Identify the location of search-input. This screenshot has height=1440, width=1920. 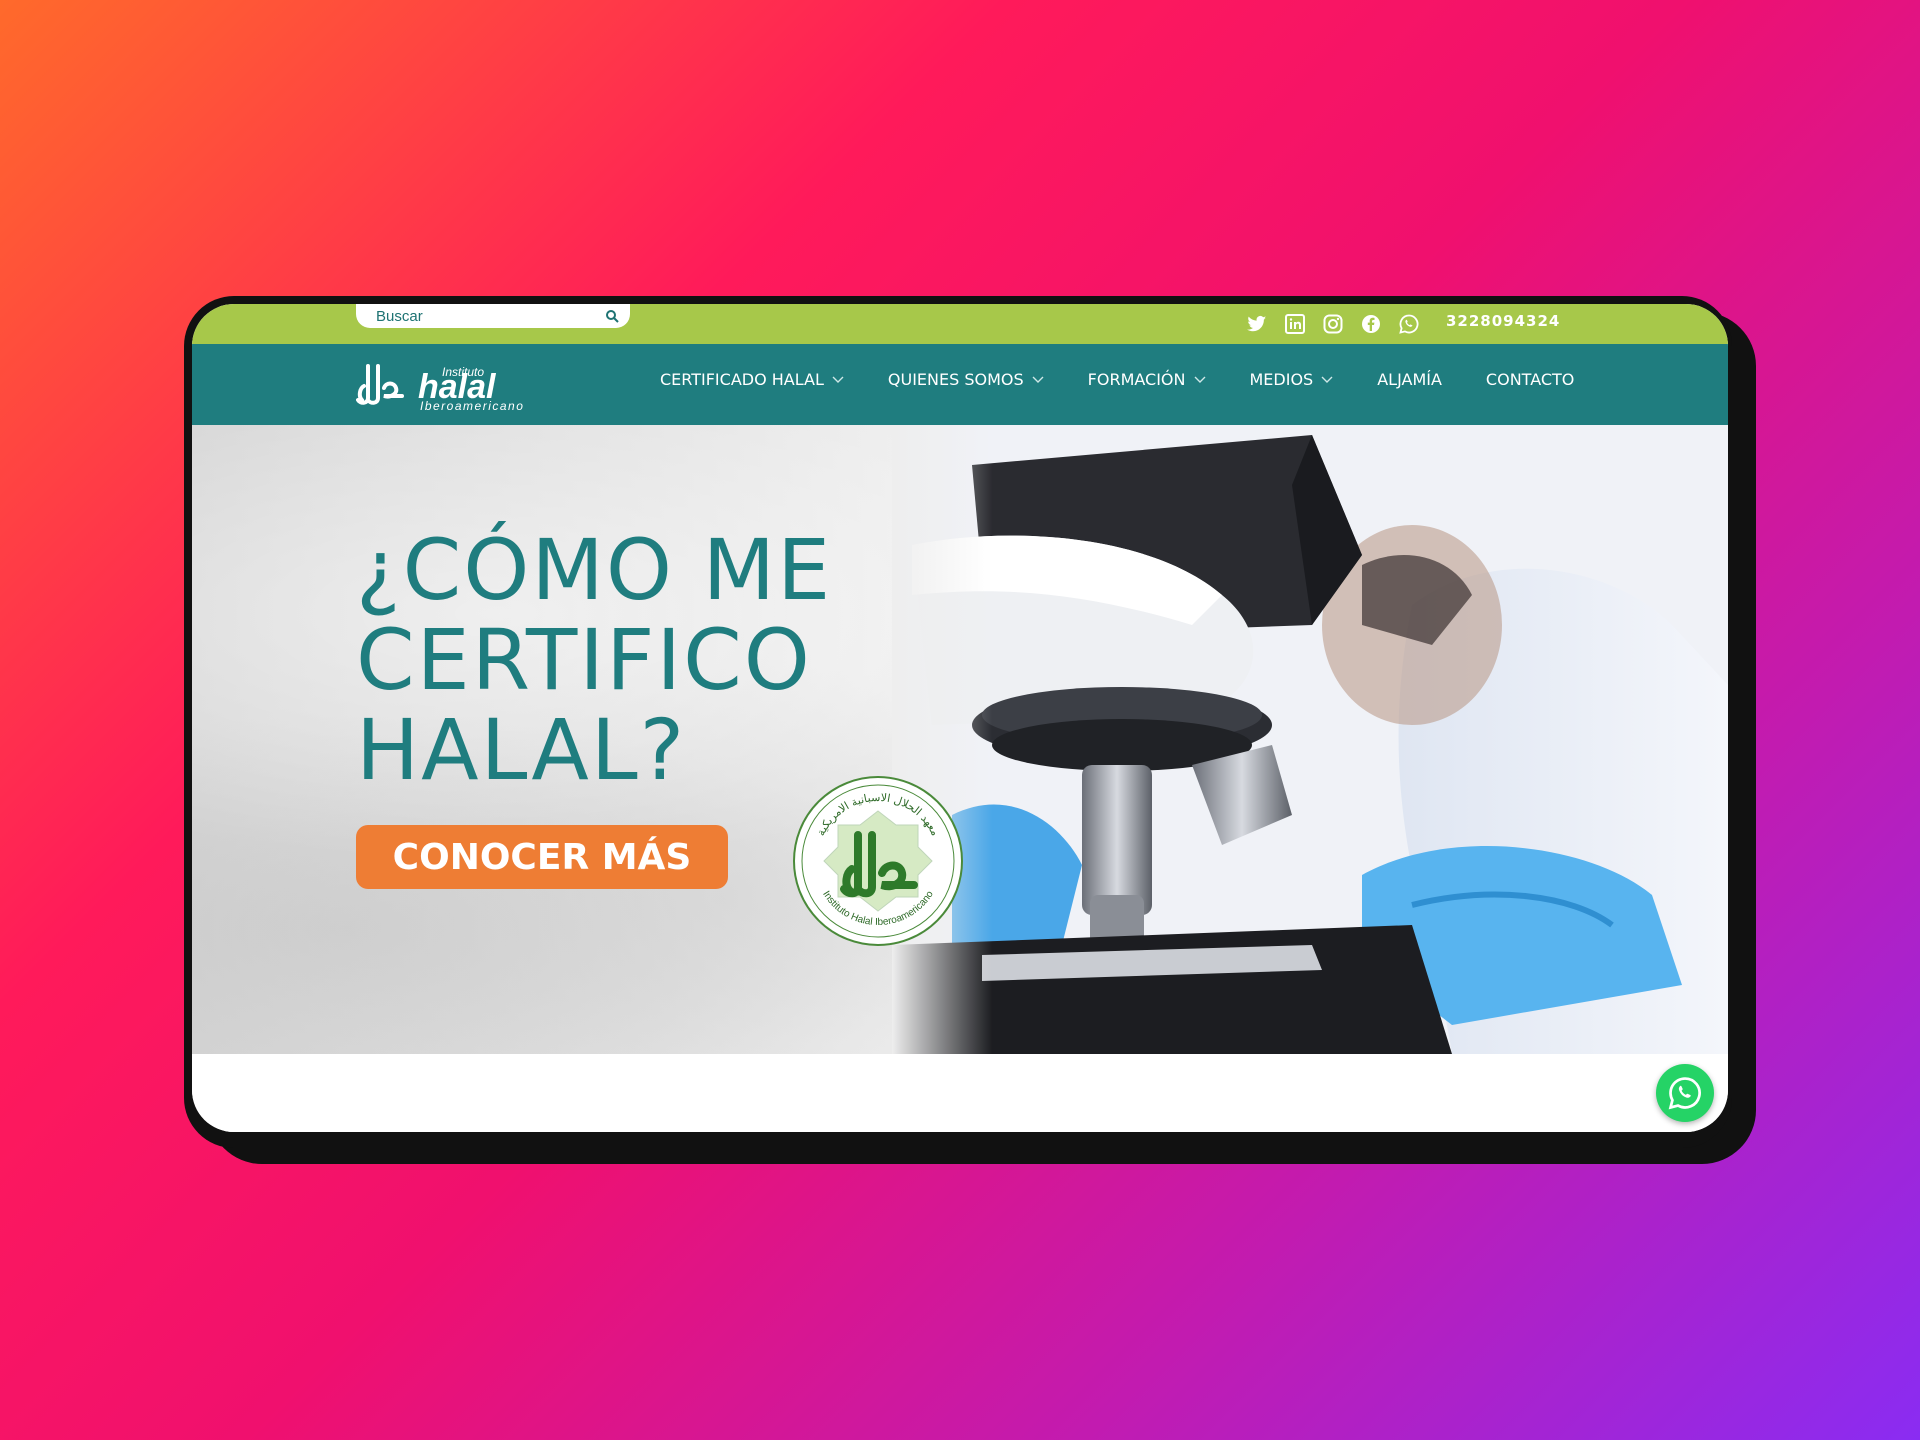
(489, 316).